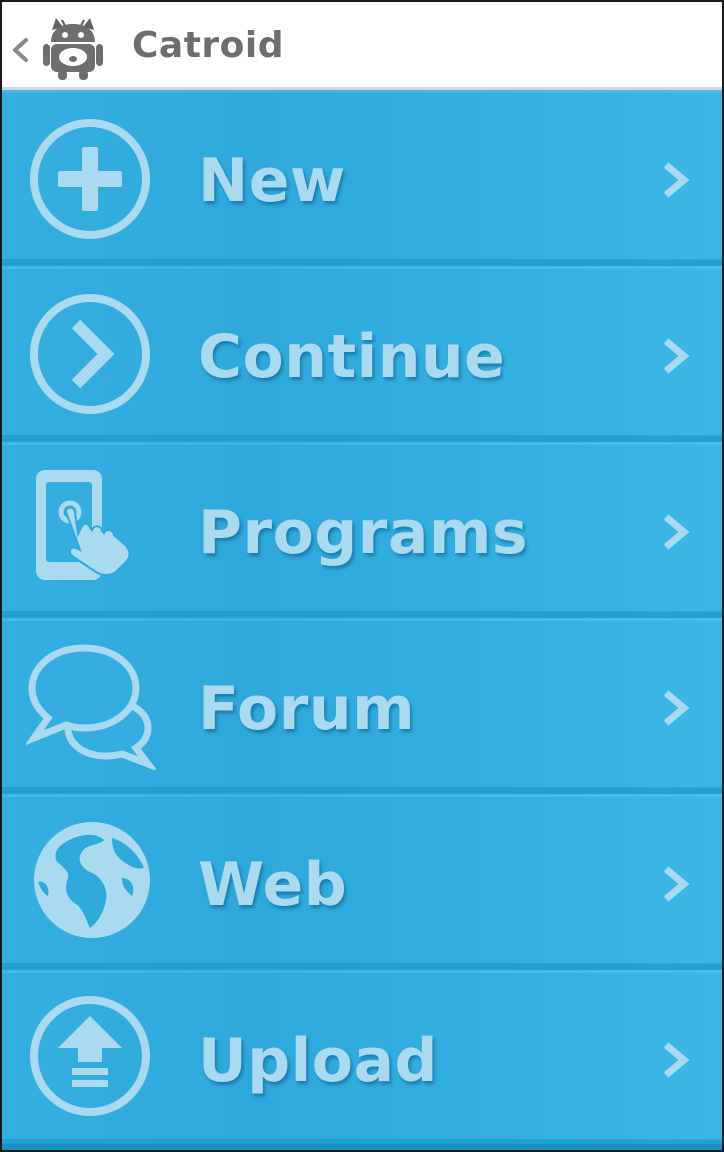 The height and width of the screenshot is (1152, 724). I want to click on menu-item-label: Upload, so click(318, 1061).